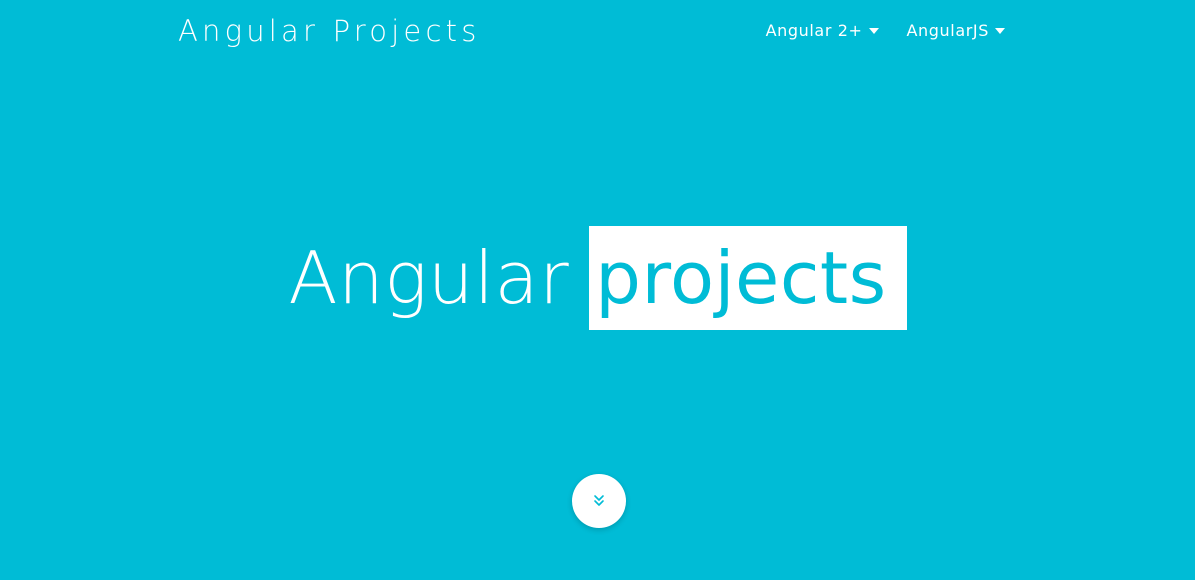 The width and height of the screenshot is (1195, 580). I want to click on nav-item-label: Angular 2+, so click(814, 30).